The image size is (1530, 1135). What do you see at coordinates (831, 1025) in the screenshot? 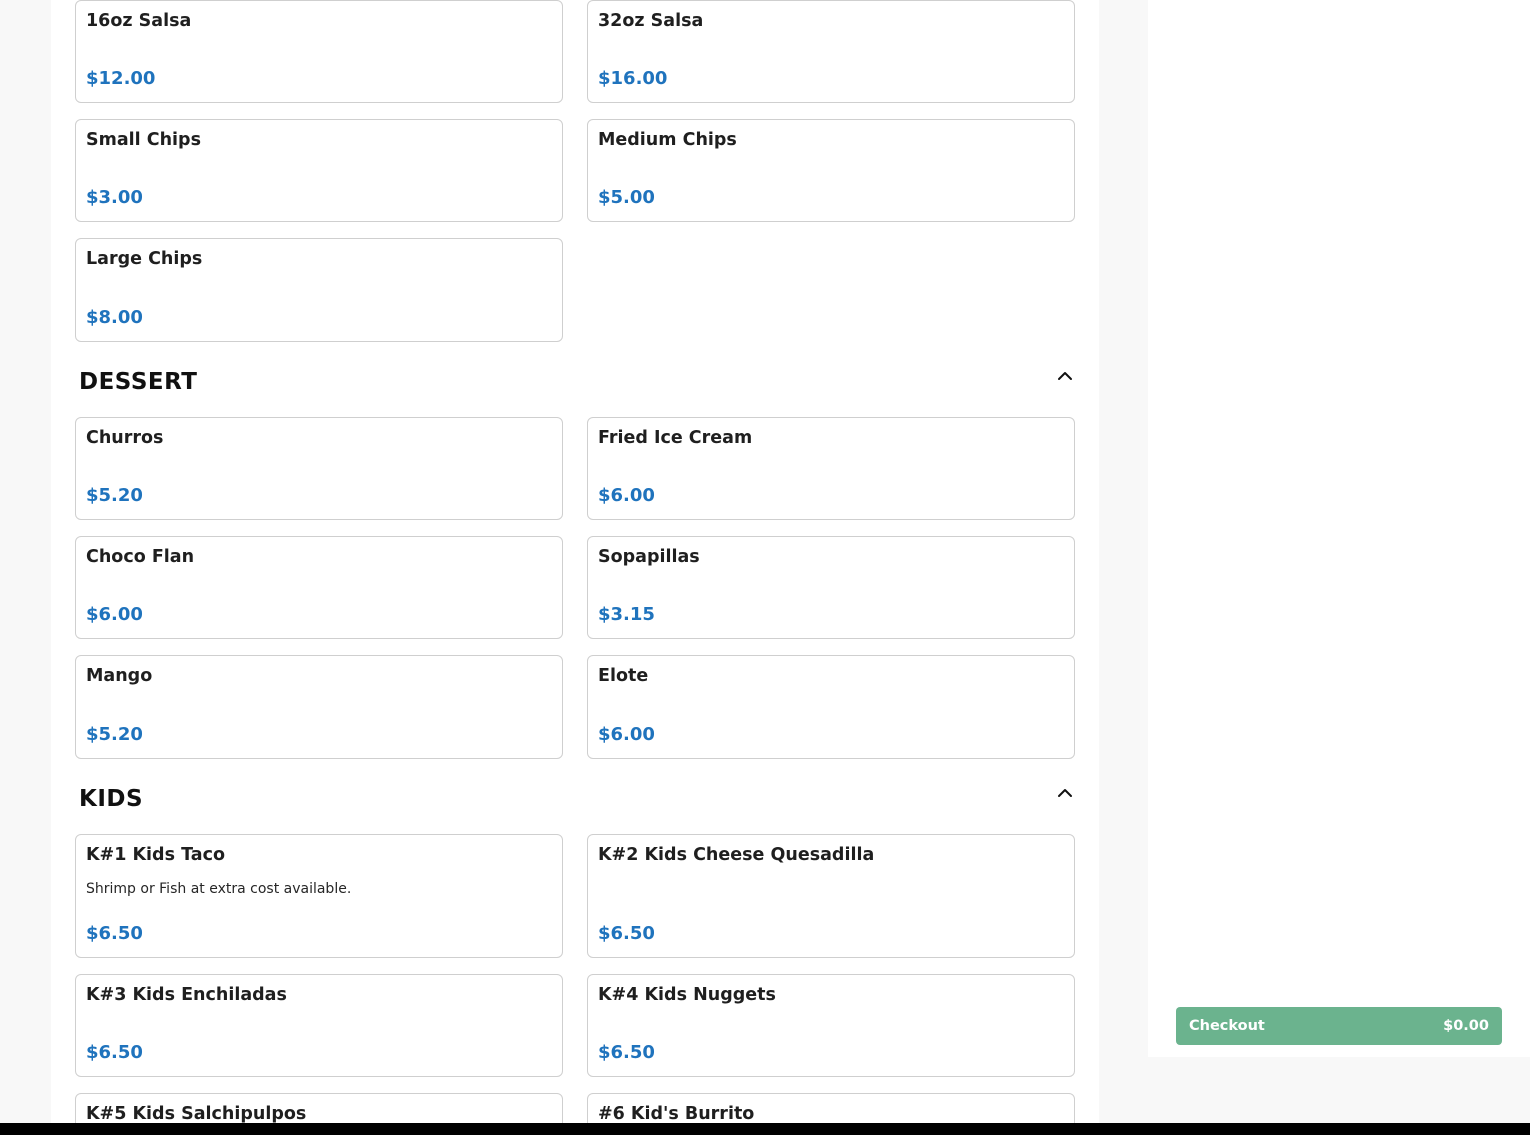
I see `menu-item-card: K#4 Kids Nuggets $6.50` at bounding box center [831, 1025].